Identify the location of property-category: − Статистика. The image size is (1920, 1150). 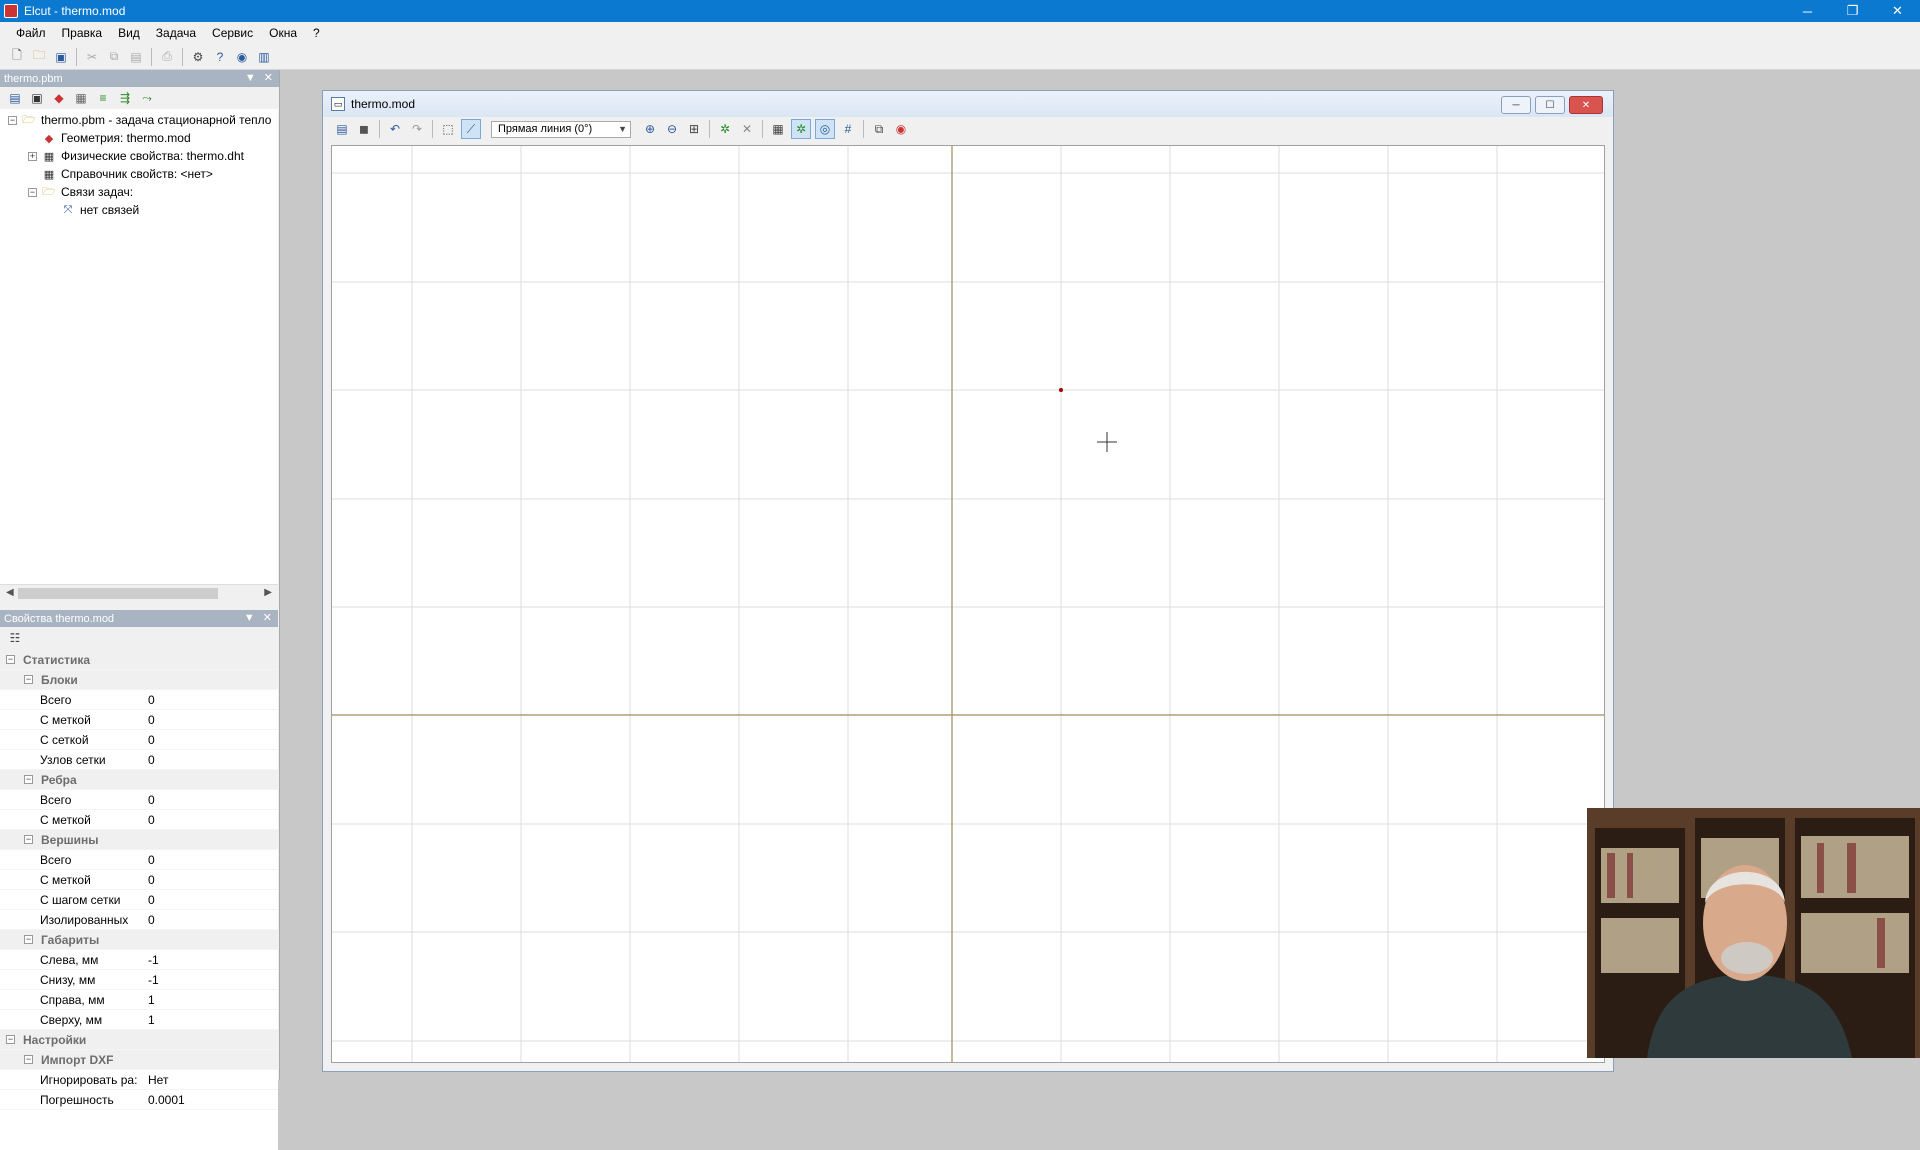
(139, 660).